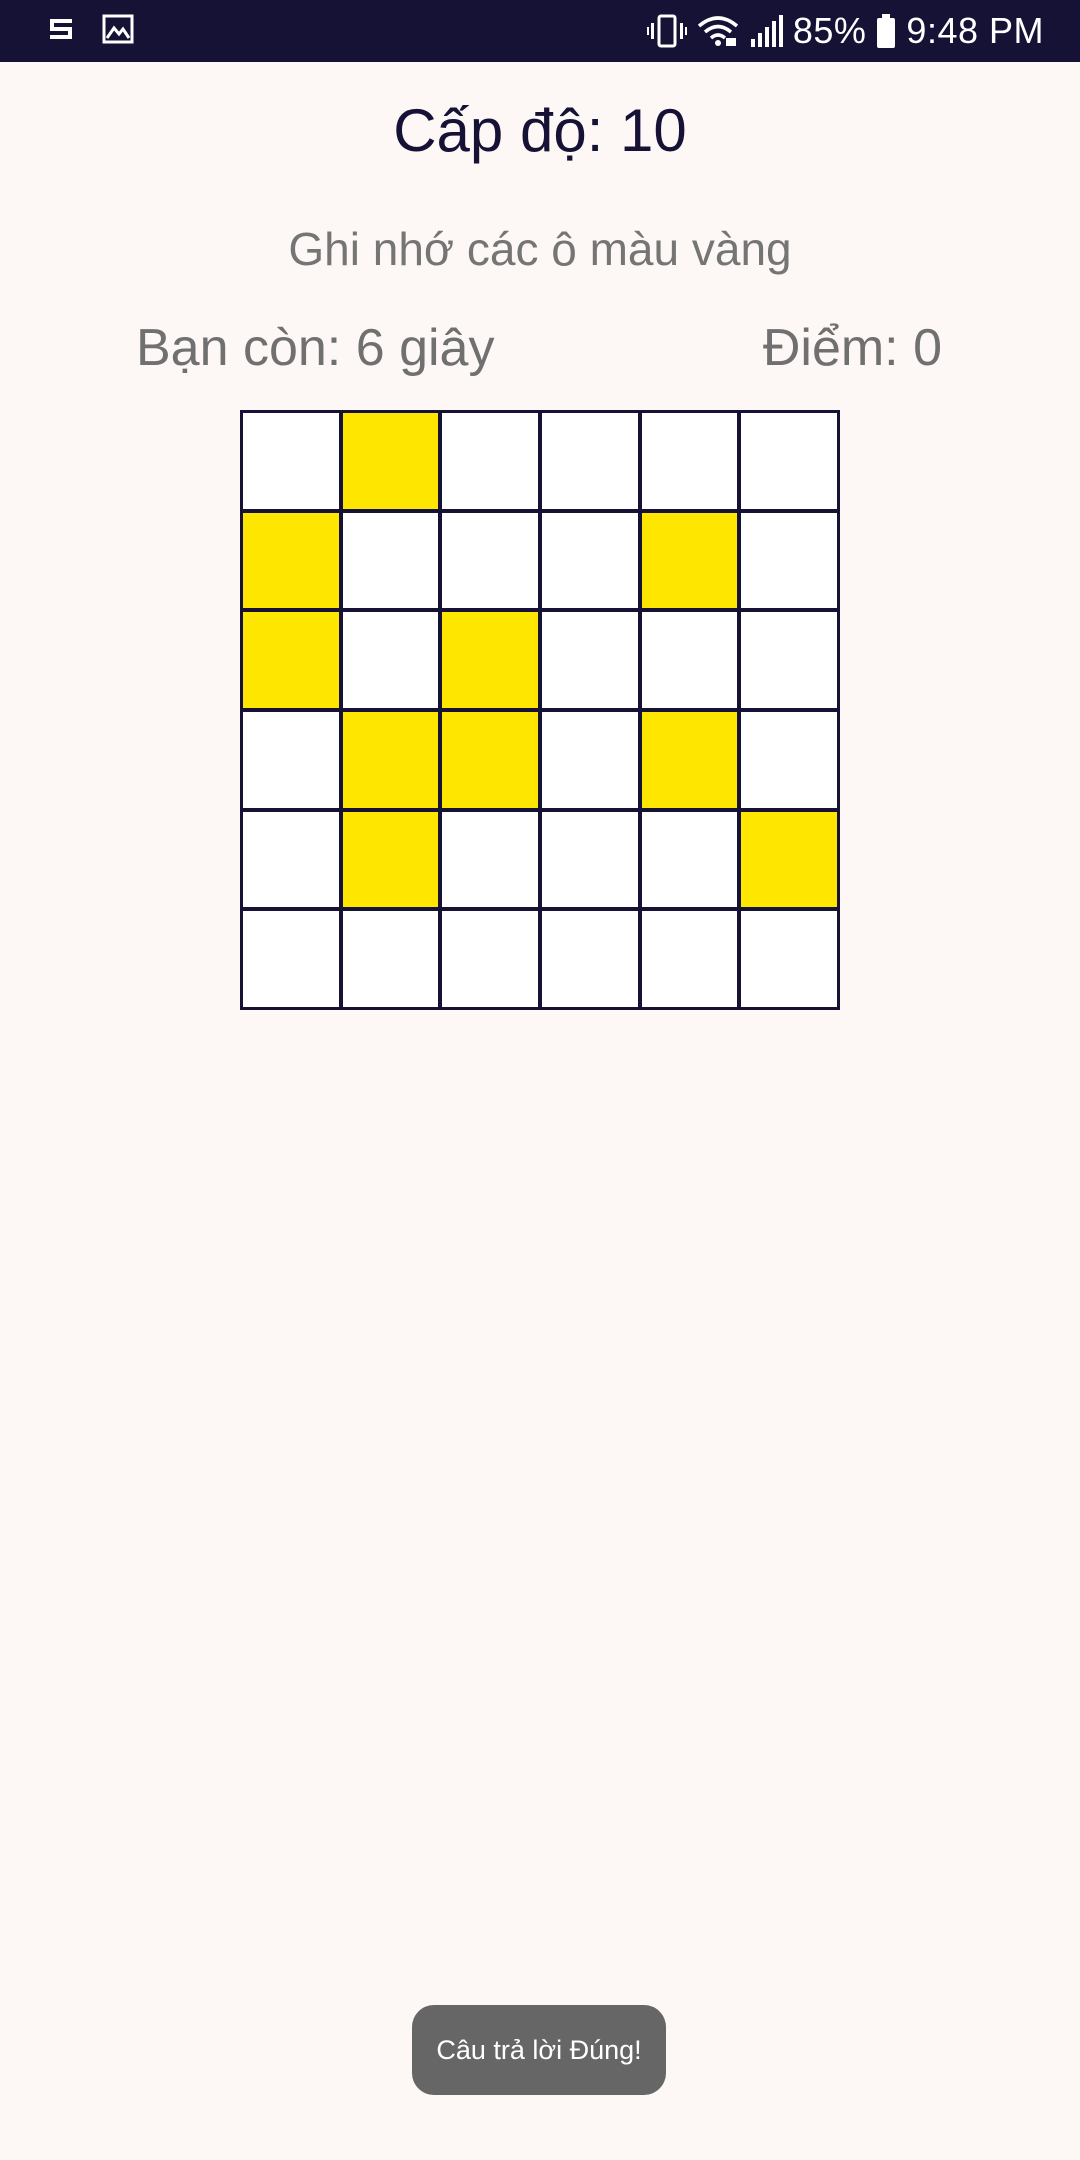 Image resolution: width=1080 pixels, height=2160 pixels. I want to click on wifi-icon, so click(718, 31).